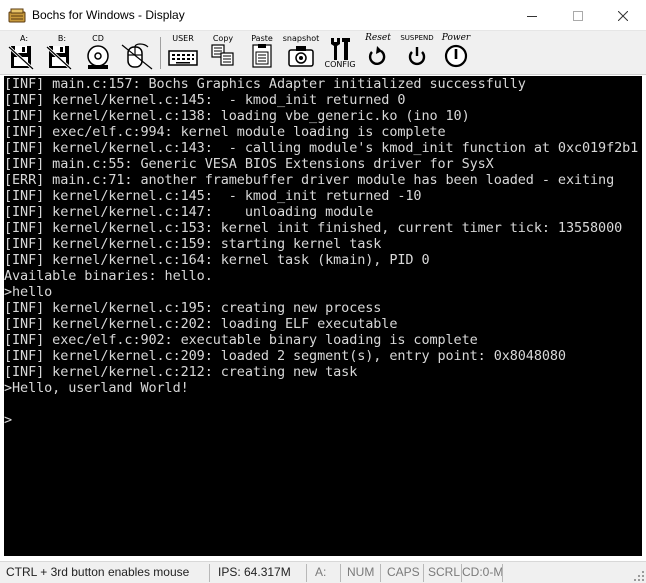  What do you see at coordinates (456, 38) in the screenshot?
I see `power-label: Power` at bounding box center [456, 38].